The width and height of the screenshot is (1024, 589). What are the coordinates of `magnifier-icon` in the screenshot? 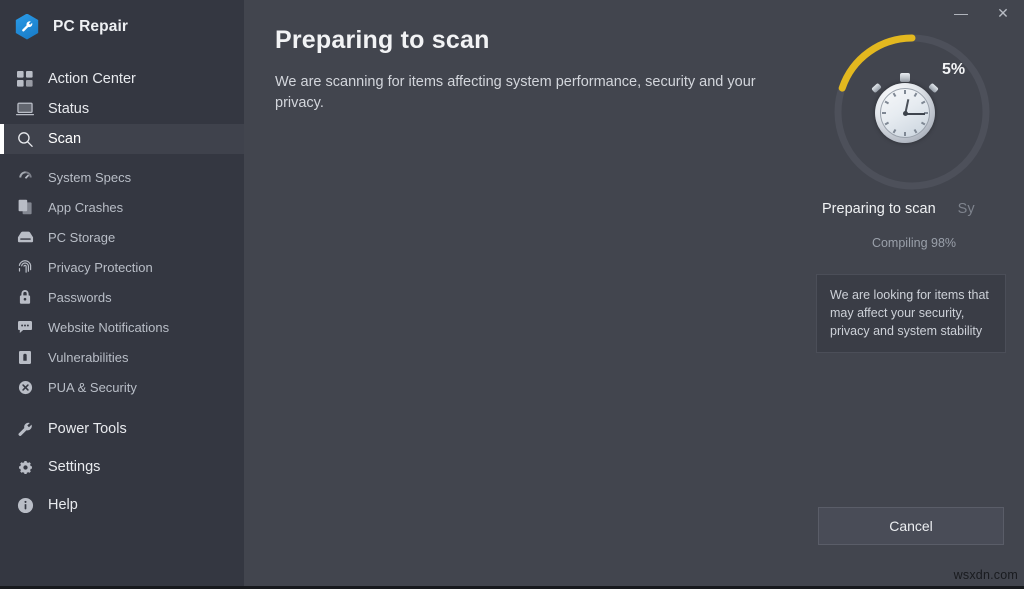 It's located at (25, 139).